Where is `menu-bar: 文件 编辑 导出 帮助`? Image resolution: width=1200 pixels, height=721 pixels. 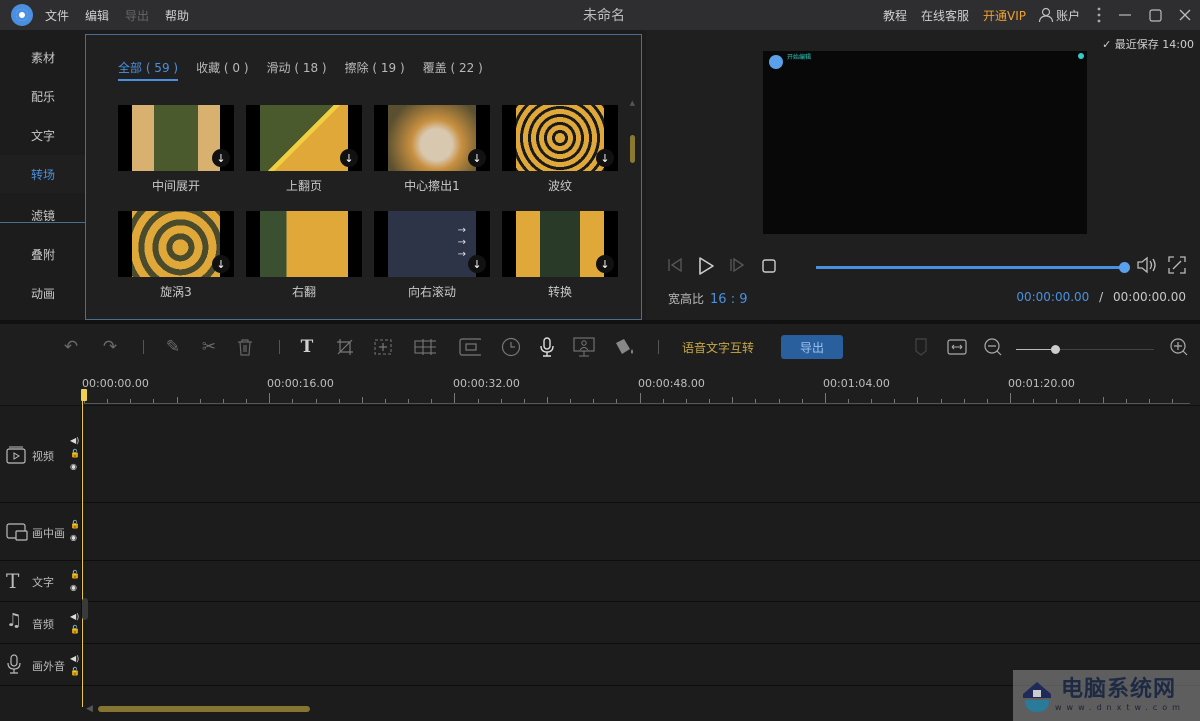 menu-bar: 文件 编辑 导出 帮助 is located at coordinates (117, 15).